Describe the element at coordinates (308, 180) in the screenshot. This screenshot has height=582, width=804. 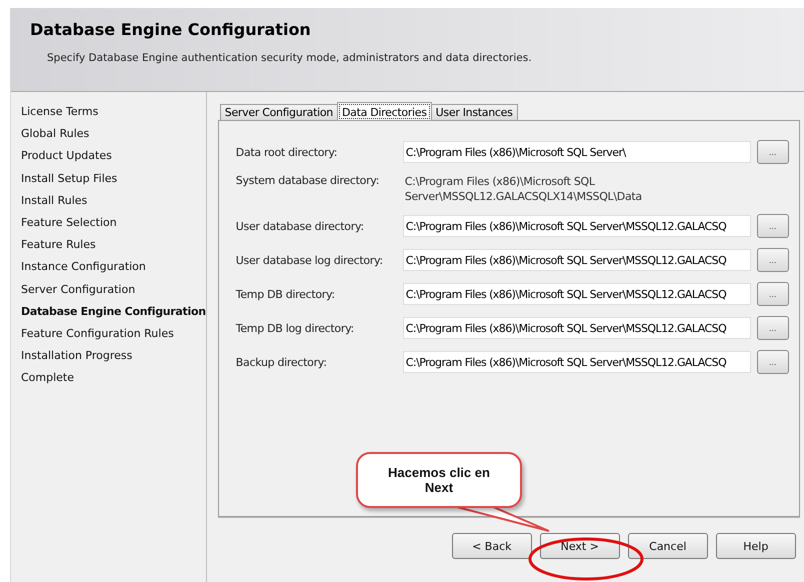
I see `field-label: System database directory:` at that location.